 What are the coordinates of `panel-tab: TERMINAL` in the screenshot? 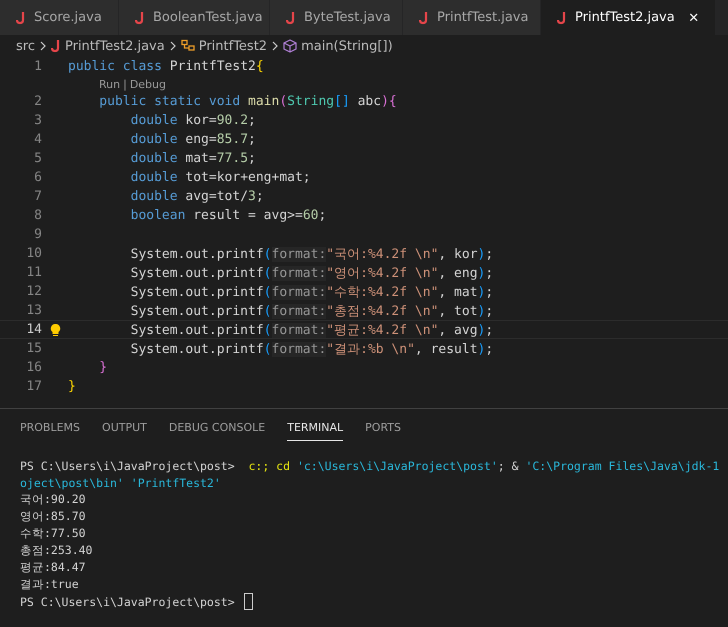 It's located at (315, 430).